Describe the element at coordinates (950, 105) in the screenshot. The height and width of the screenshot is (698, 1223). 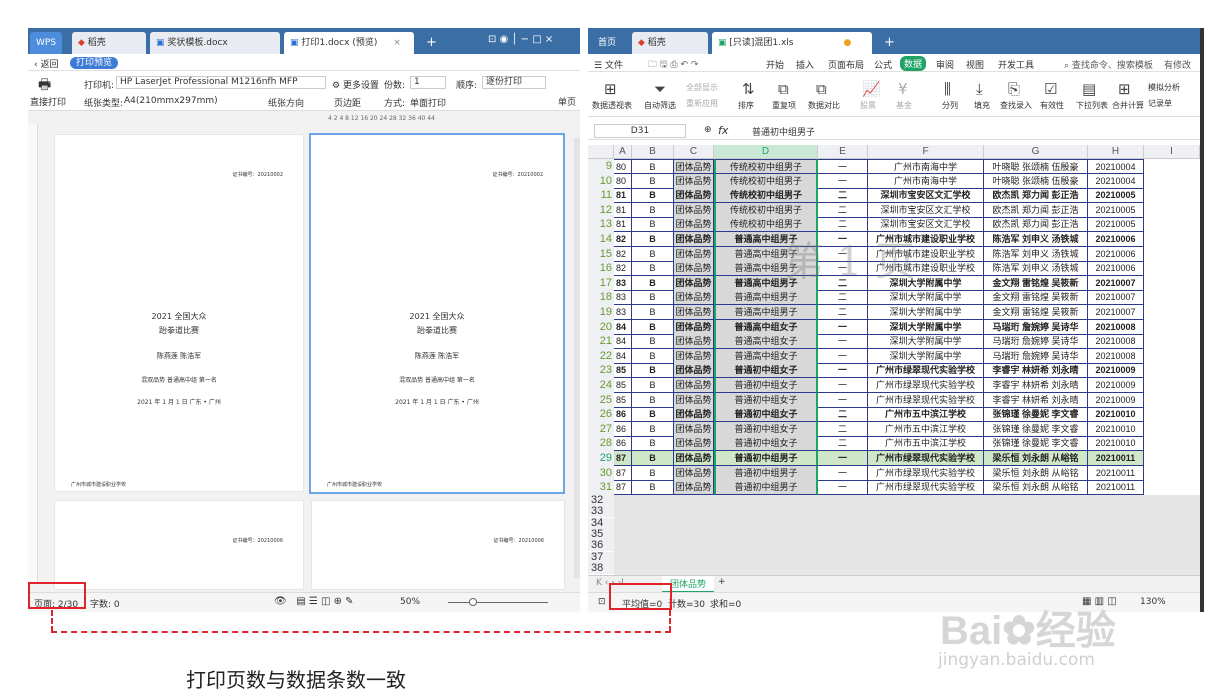
I see `split-column-button: 分列` at that location.